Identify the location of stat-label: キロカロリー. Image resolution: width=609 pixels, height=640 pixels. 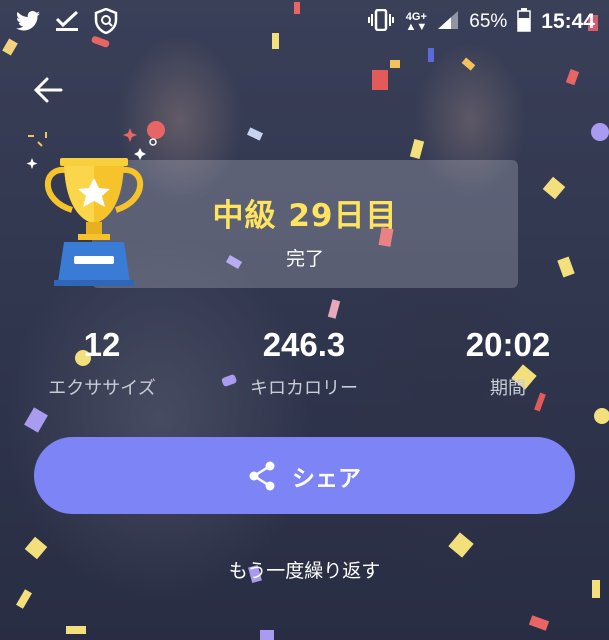
(304, 388).